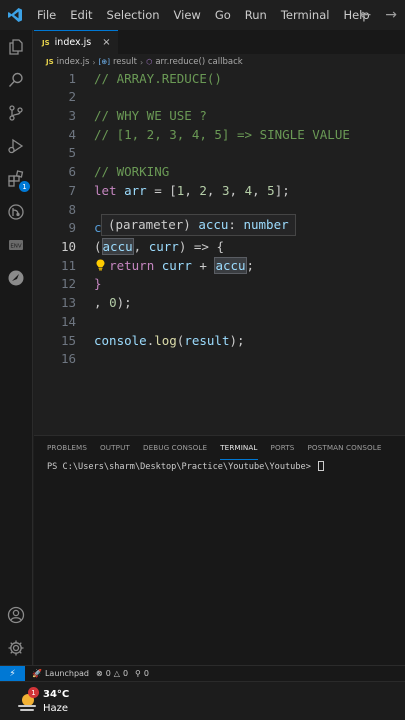  I want to click on run-debug-icon, so click(16, 146).